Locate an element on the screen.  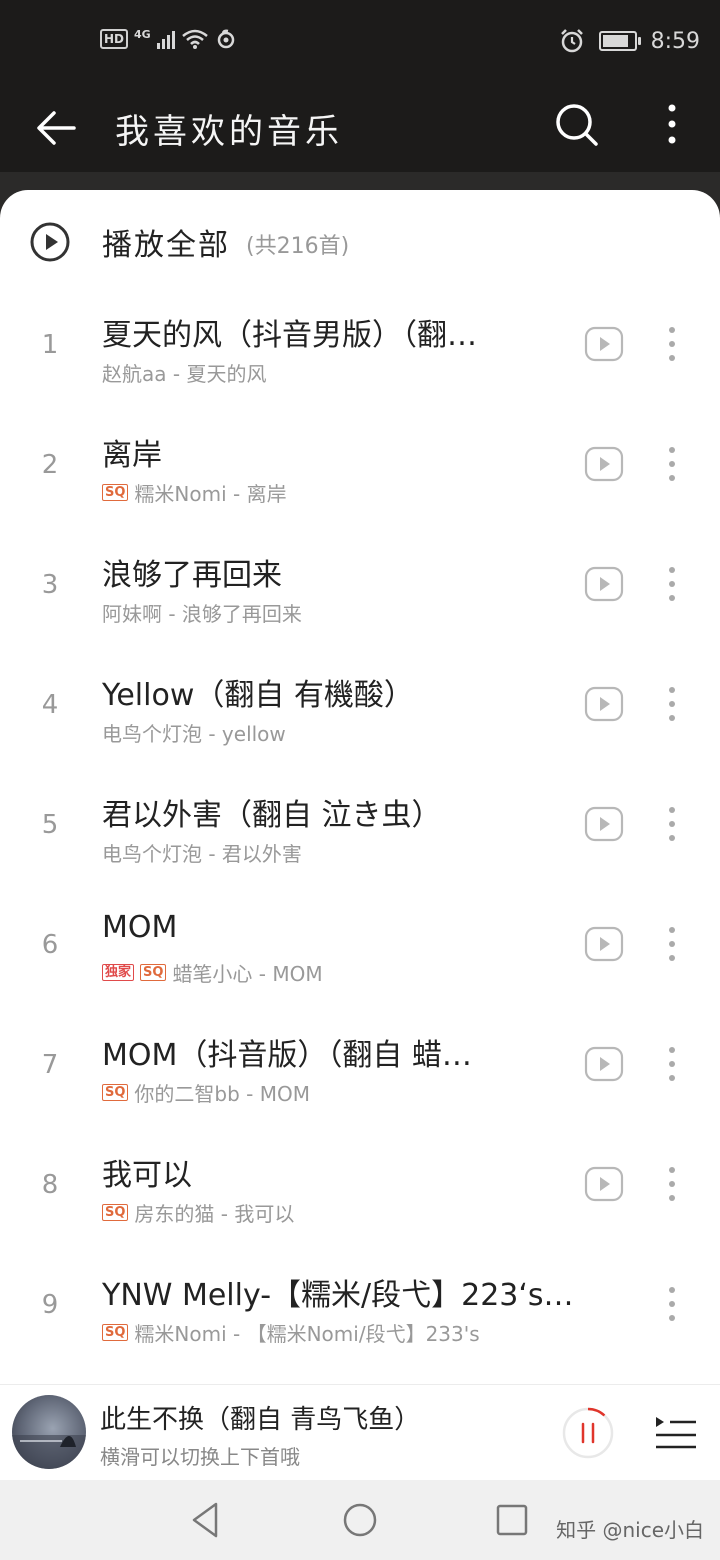
song-artist-album: 电鸟个灯泡 - 君以外害 is located at coordinates (202, 854).